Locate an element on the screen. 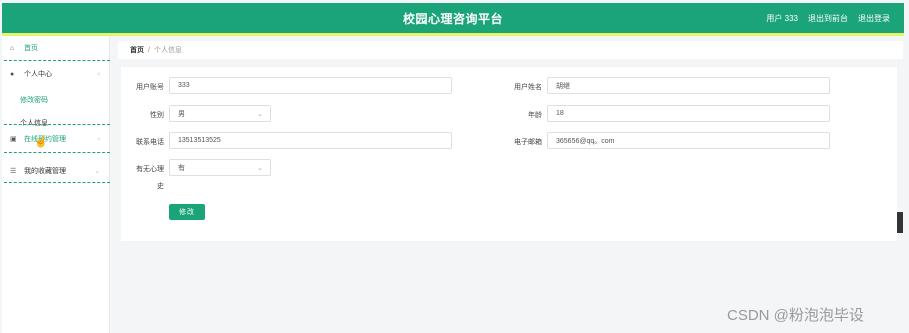 This screenshot has width=909, height=333. user-icon: ● is located at coordinates (12, 74).